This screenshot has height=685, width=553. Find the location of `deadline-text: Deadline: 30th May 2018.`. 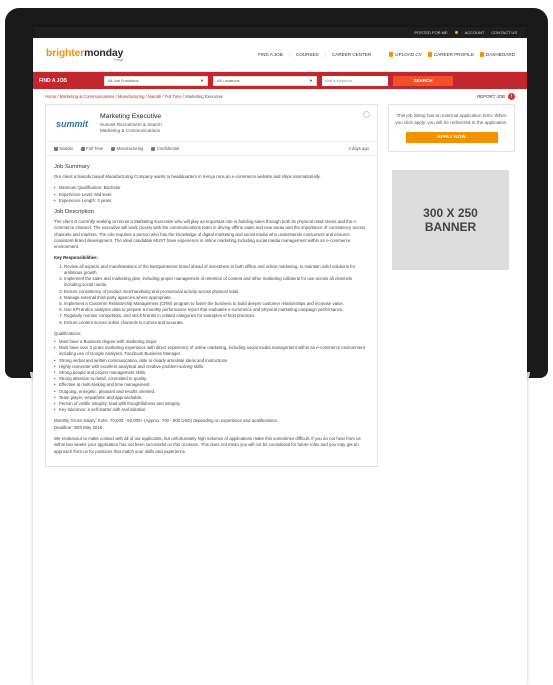

deadline-text: Deadline: 30th May 2018. is located at coordinates (79, 427).